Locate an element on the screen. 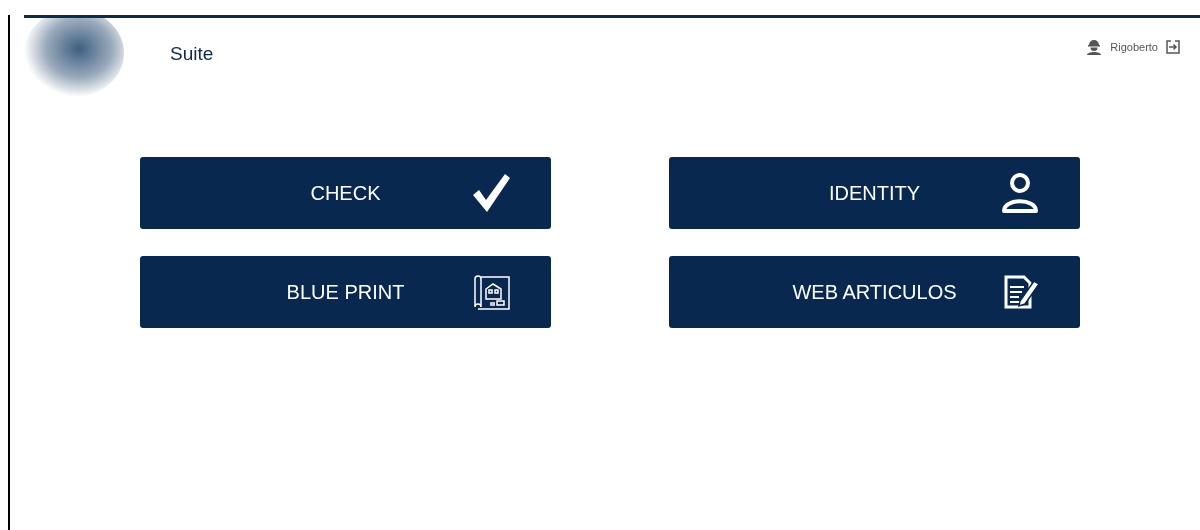  document-edit-icon is located at coordinates (1021, 292).